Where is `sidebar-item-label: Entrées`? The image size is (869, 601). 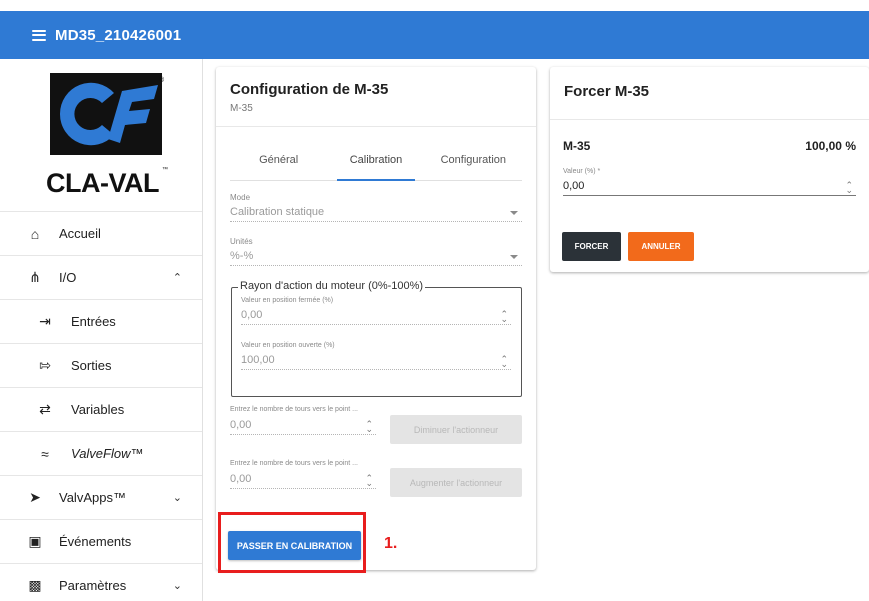 sidebar-item-label: Entrées is located at coordinates (93, 321).